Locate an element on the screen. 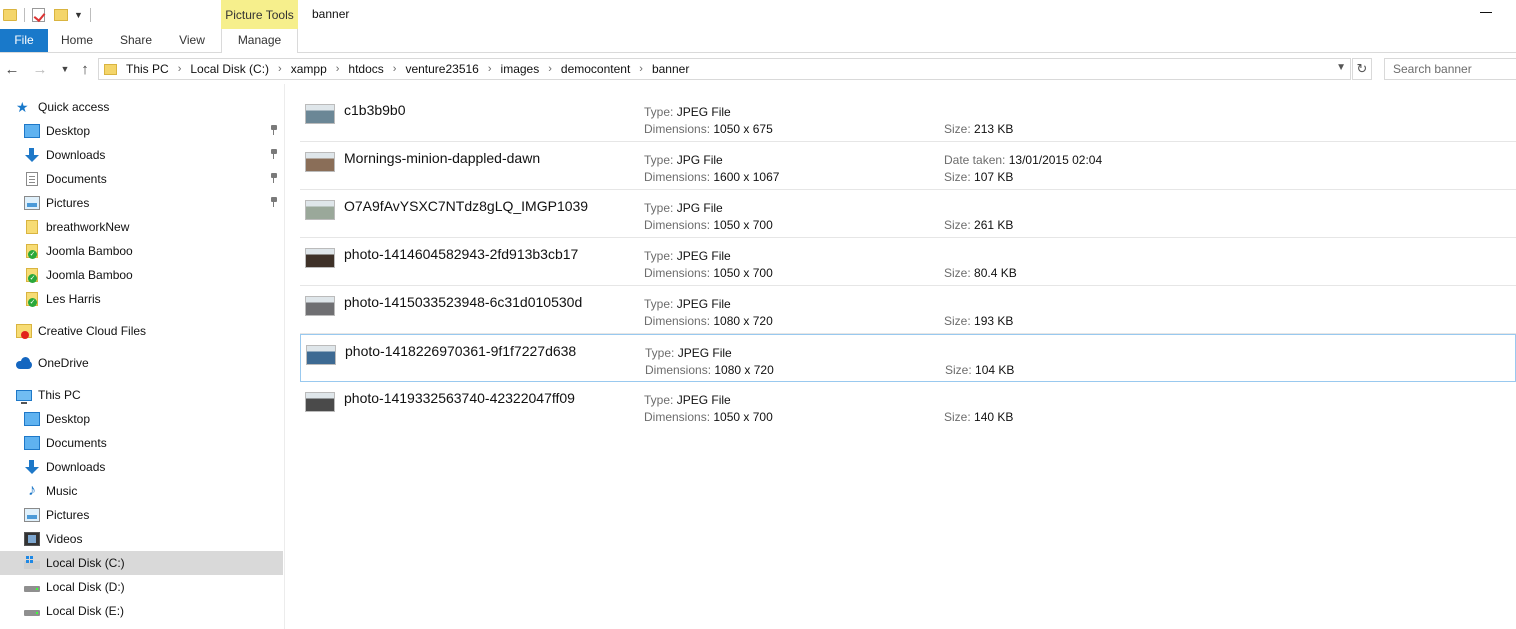 The width and height of the screenshot is (1516, 629). nav-quick-joomla-bamboo: Joomla Bamboo is located at coordinates (153, 251).